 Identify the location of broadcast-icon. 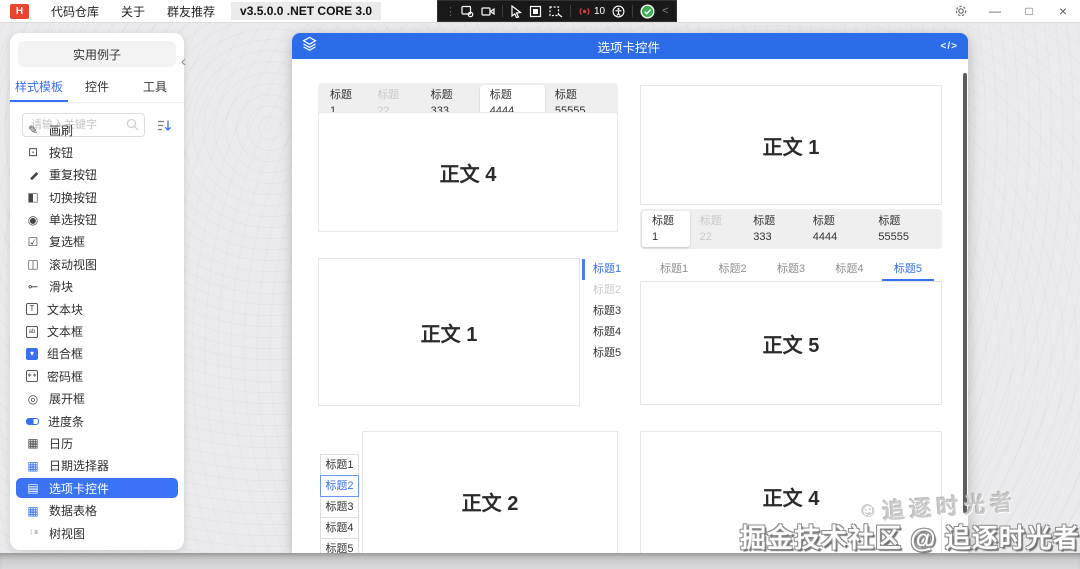
(584, 11).